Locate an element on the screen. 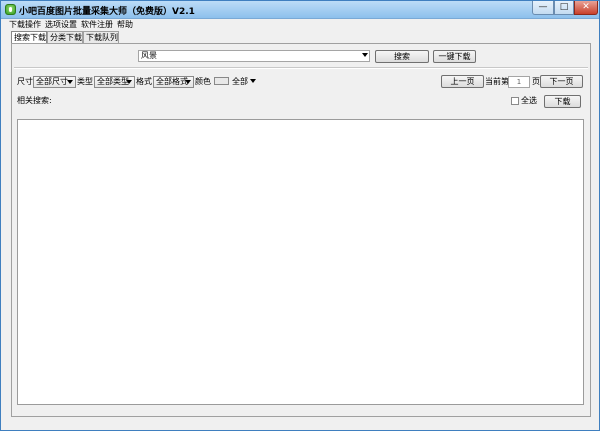  type-label: 类型 is located at coordinates (85, 81).